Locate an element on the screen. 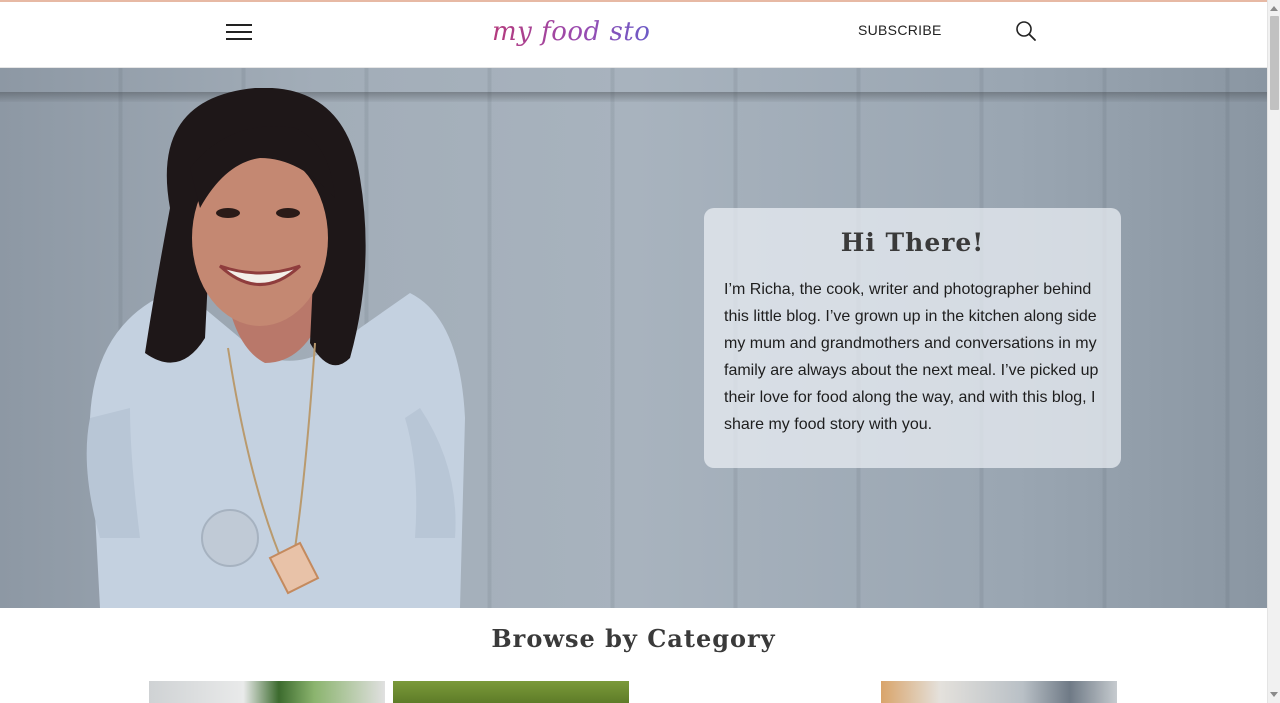  site-header: my food story SUBSCRIBE is located at coordinates (633, 35).